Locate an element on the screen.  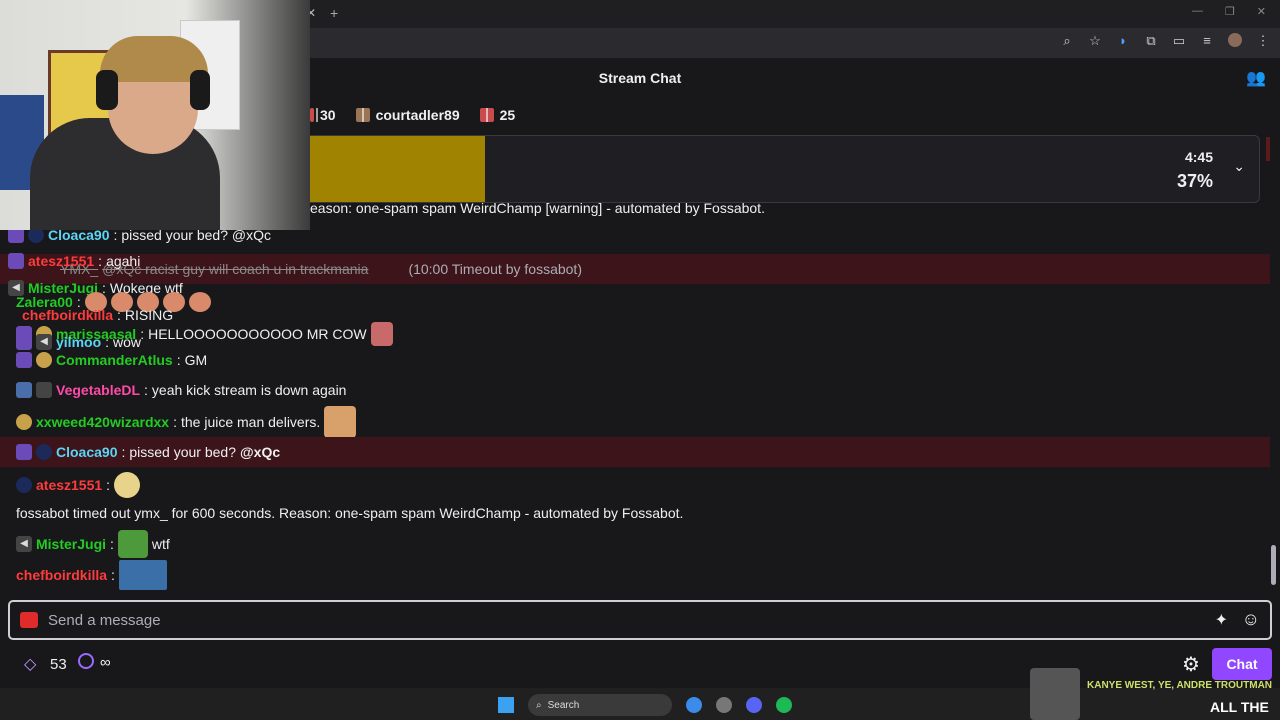
taskbar-apps: ⌕ Search is located at coordinates (645, 705).